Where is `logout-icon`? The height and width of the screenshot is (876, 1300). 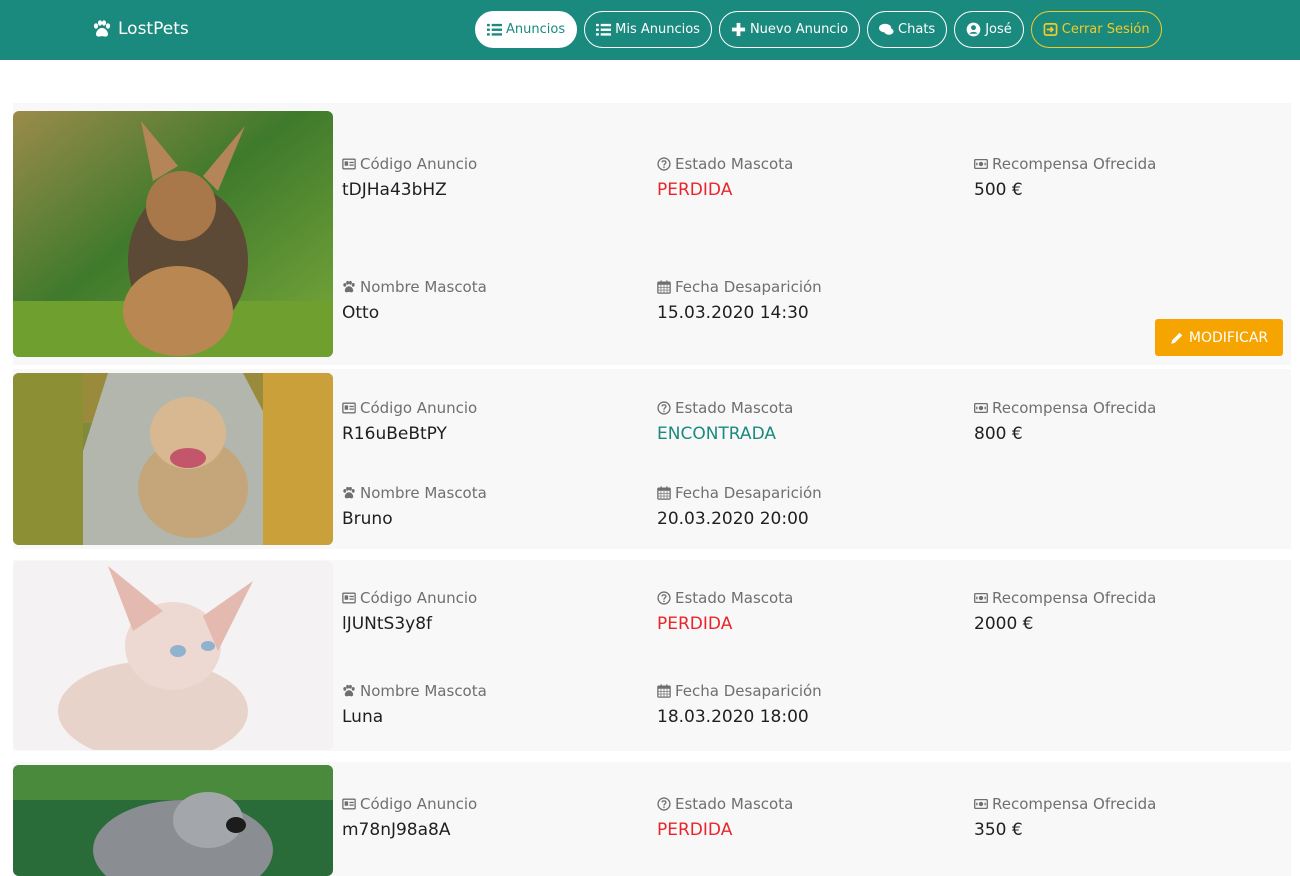 logout-icon is located at coordinates (1050, 29).